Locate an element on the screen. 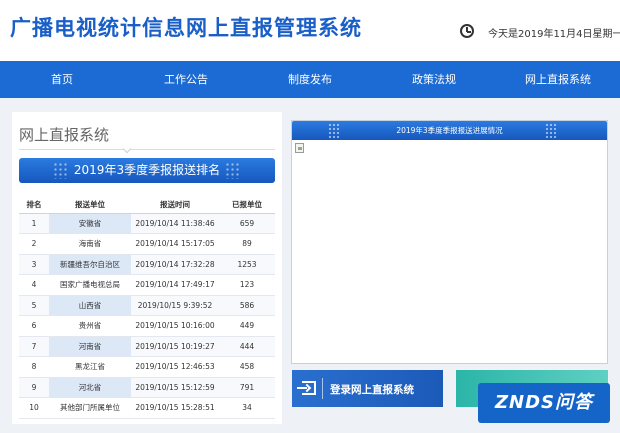 This screenshot has width=620, height=433. table-row: 4 国家广播电视总局 2019/10/14 17:49:17 123 is located at coordinates (147, 285).